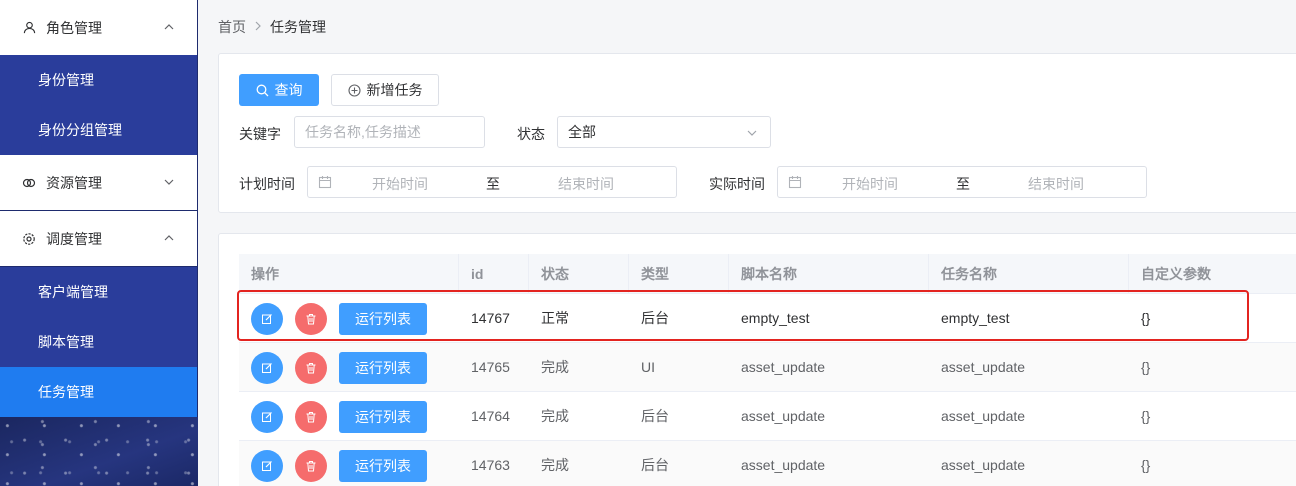  Describe the element at coordinates (870, 184) in the screenshot. I see `actual-start-placeholder: 开始时间` at that location.